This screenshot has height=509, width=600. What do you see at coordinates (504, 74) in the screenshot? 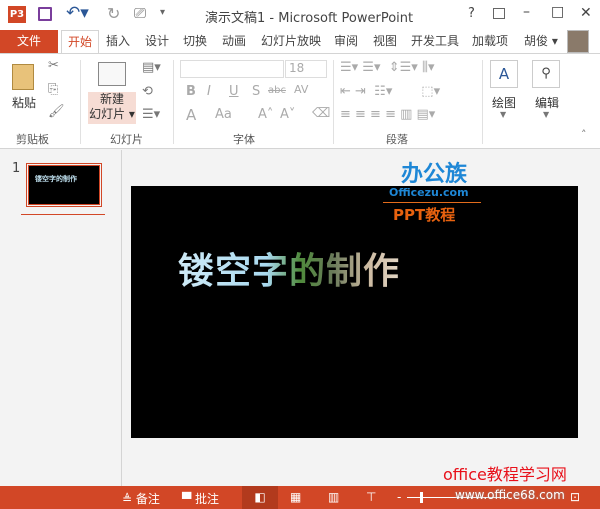
I see `drawing-icon: A` at bounding box center [504, 74].